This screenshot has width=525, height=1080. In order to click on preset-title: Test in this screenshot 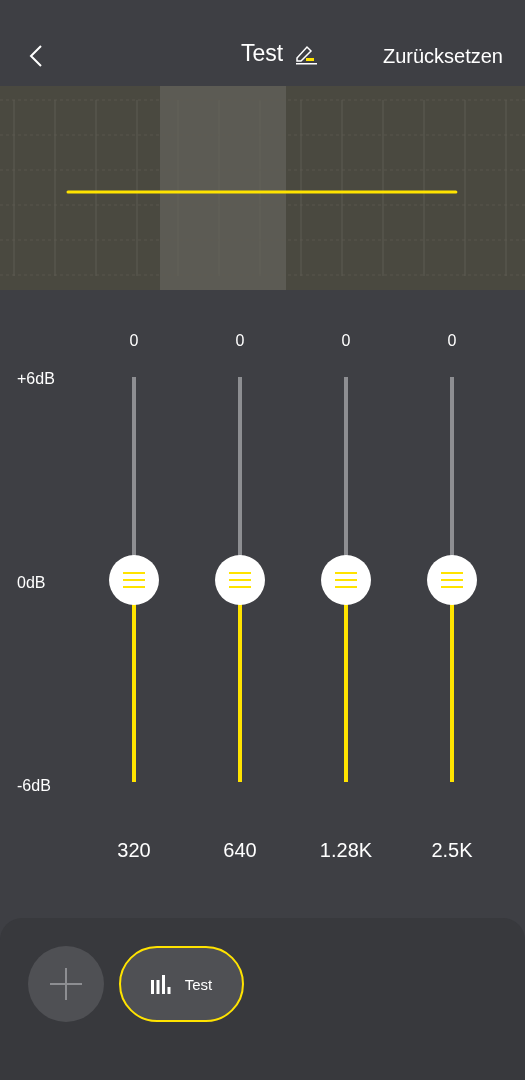, I will do `click(262, 53)`.